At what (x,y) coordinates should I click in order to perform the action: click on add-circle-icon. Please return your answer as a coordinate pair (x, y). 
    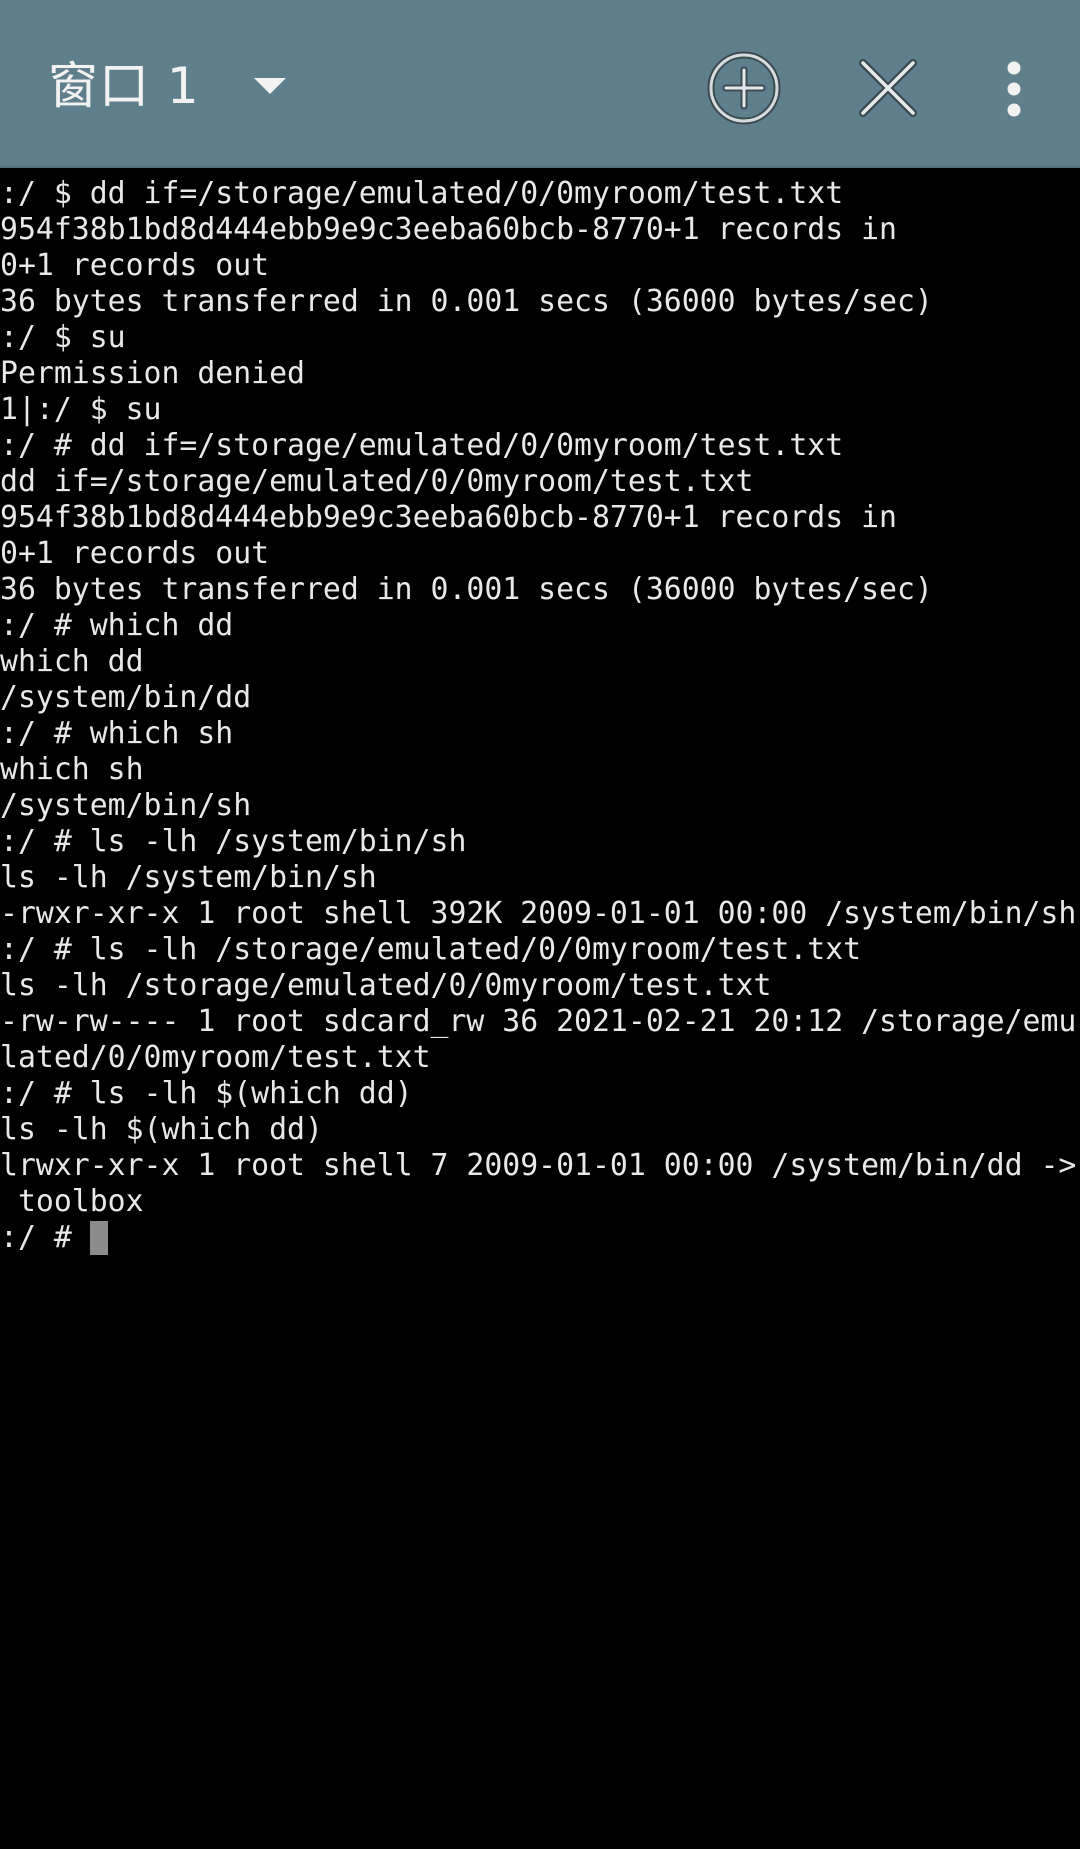
    Looking at the image, I should click on (744, 88).